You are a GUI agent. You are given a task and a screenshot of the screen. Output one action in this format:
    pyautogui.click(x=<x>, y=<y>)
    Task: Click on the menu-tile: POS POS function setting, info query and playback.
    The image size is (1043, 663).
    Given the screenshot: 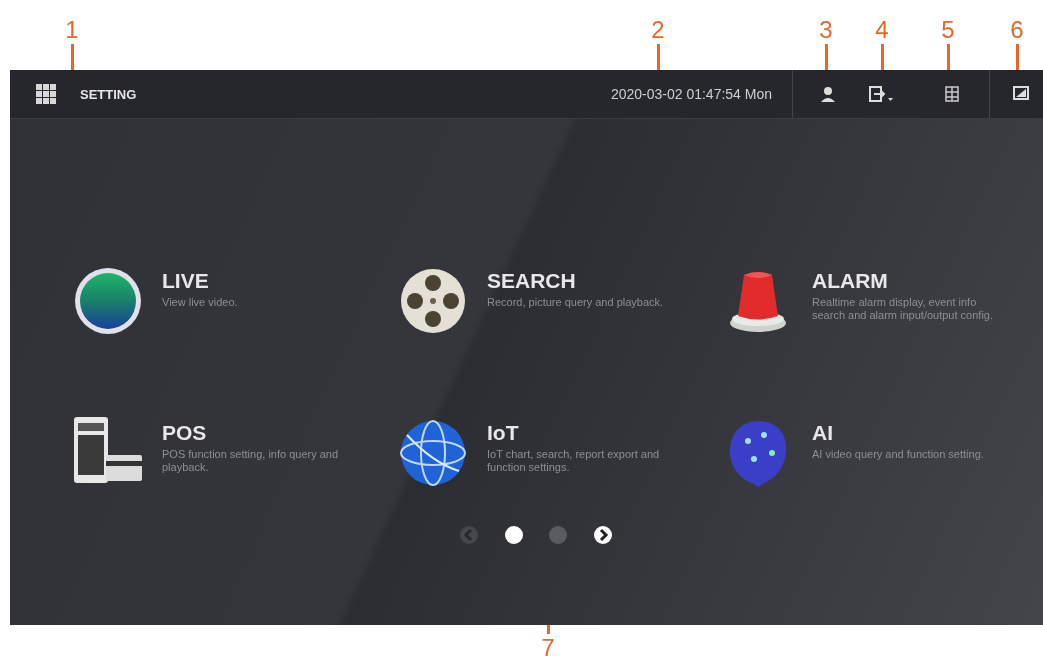 What is the action you would take?
    pyautogui.click(x=230, y=459)
    